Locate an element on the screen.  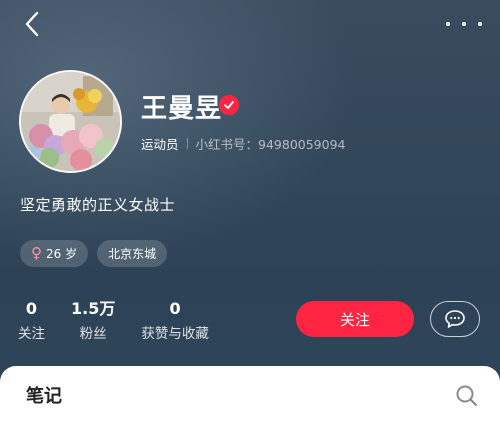
age-label: 26 岁 is located at coordinates (62, 254).